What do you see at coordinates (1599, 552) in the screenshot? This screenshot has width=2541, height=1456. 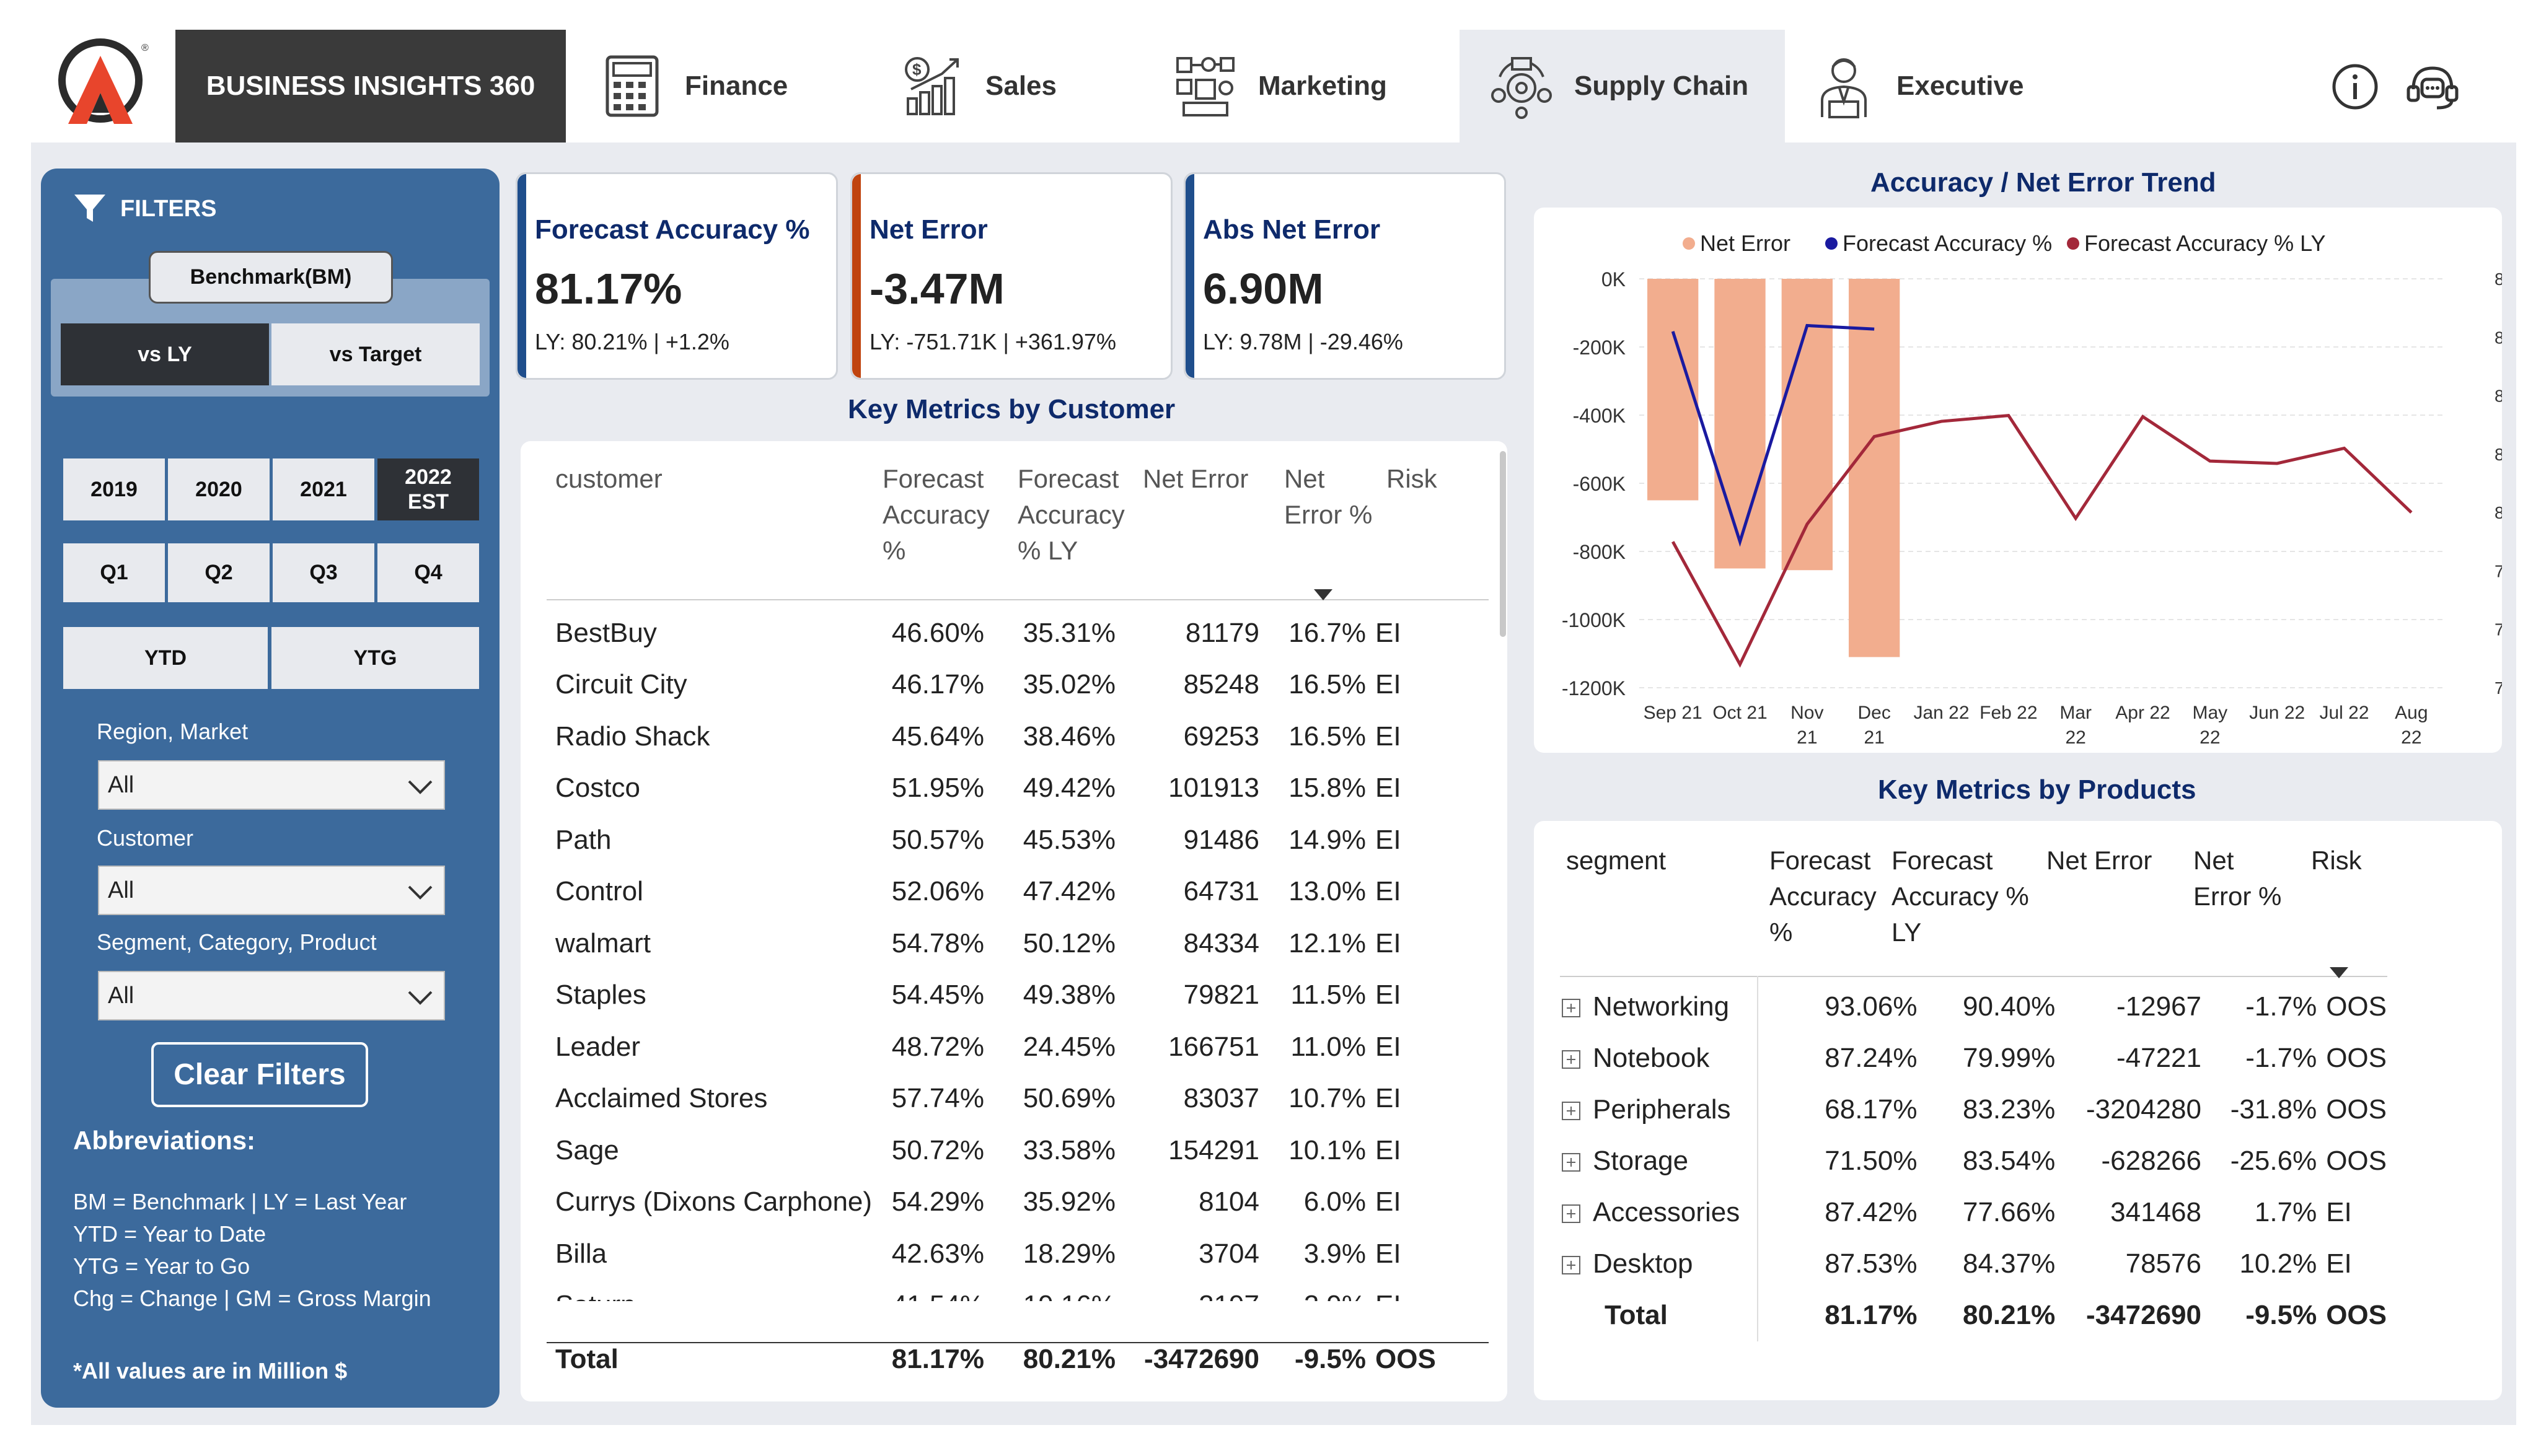 I see `left-axis-tick: -800K` at bounding box center [1599, 552].